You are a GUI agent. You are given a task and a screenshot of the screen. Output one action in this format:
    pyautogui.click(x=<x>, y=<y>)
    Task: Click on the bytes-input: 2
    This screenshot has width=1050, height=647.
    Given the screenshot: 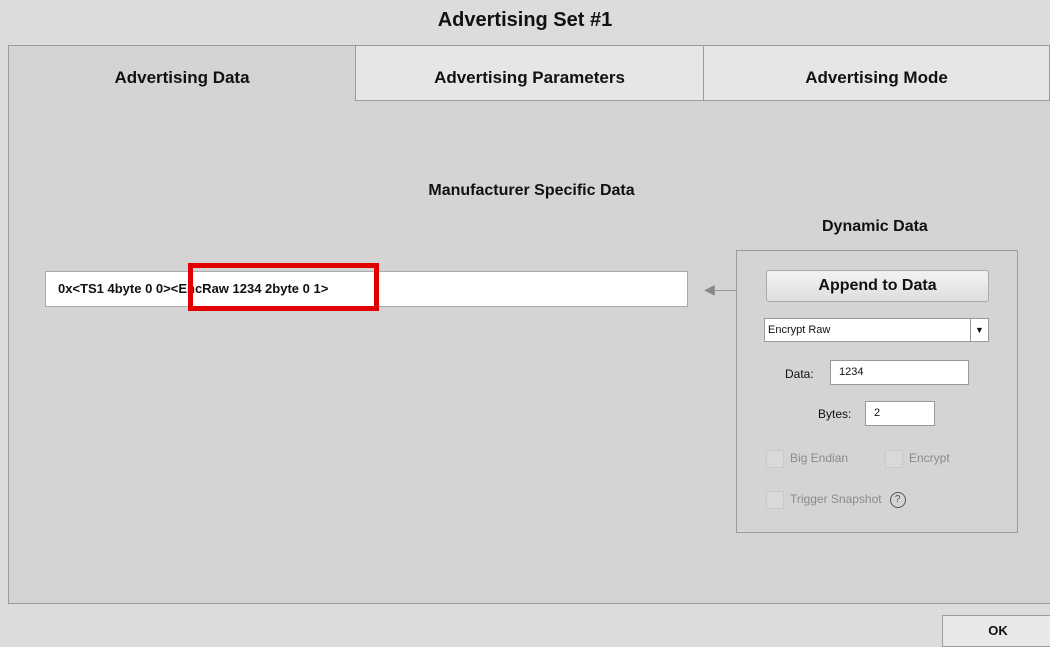 What is the action you would take?
    pyautogui.click(x=900, y=413)
    